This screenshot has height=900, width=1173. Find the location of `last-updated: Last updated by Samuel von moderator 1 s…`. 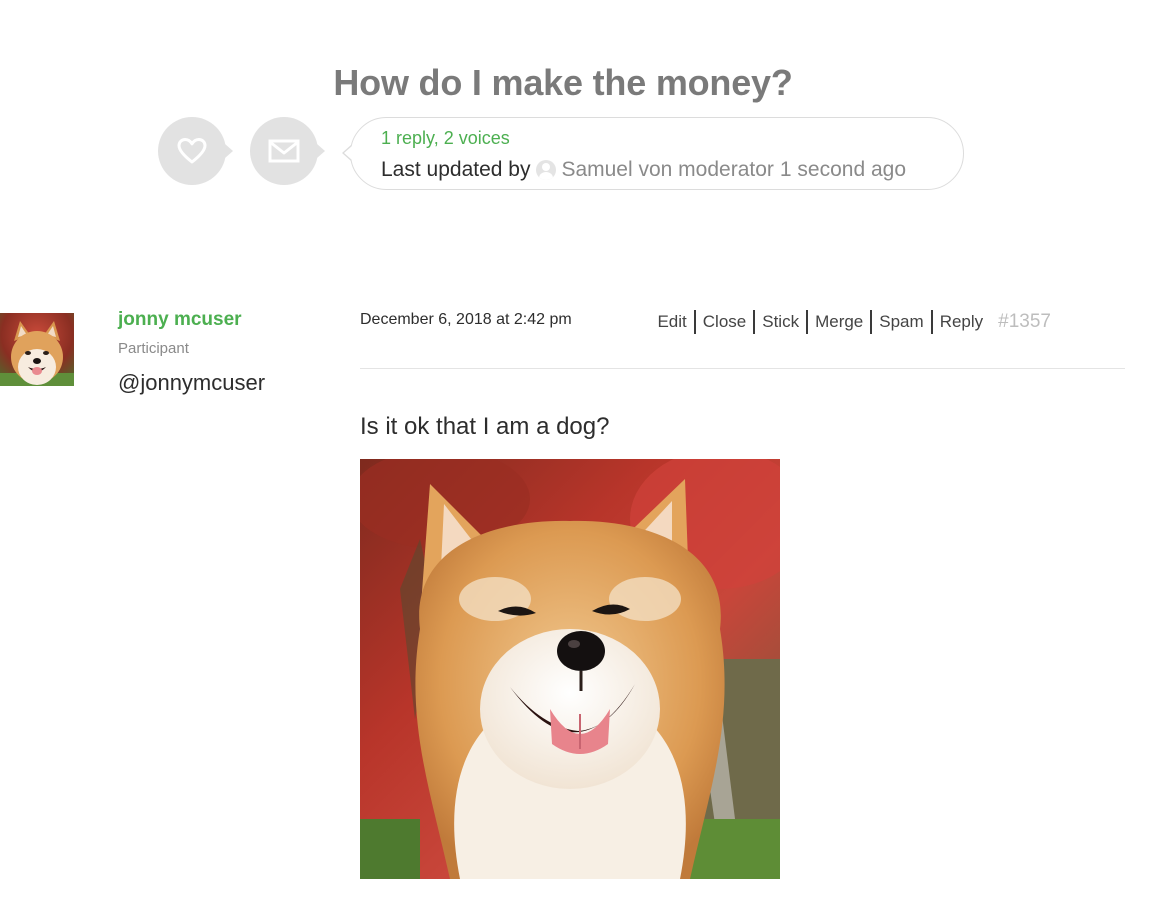

last-updated: Last updated by Samuel von moderator 1 s… is located at coordinates (643, 170).